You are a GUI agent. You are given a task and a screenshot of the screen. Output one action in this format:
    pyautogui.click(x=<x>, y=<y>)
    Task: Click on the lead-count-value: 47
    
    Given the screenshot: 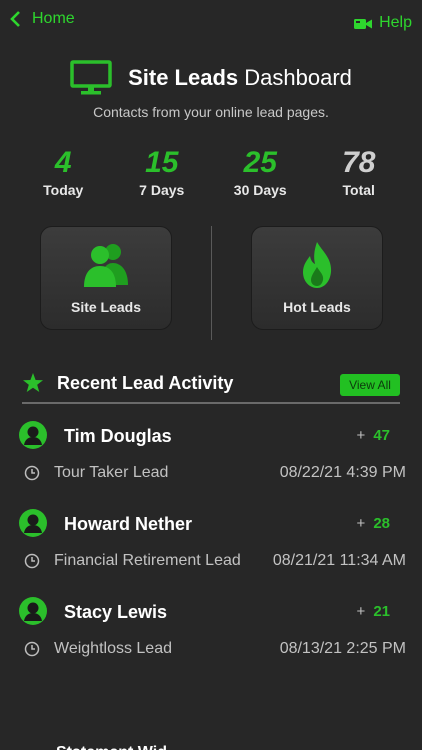 What is the action you would take?
    pyautogui.click(x=381, y=435)
    